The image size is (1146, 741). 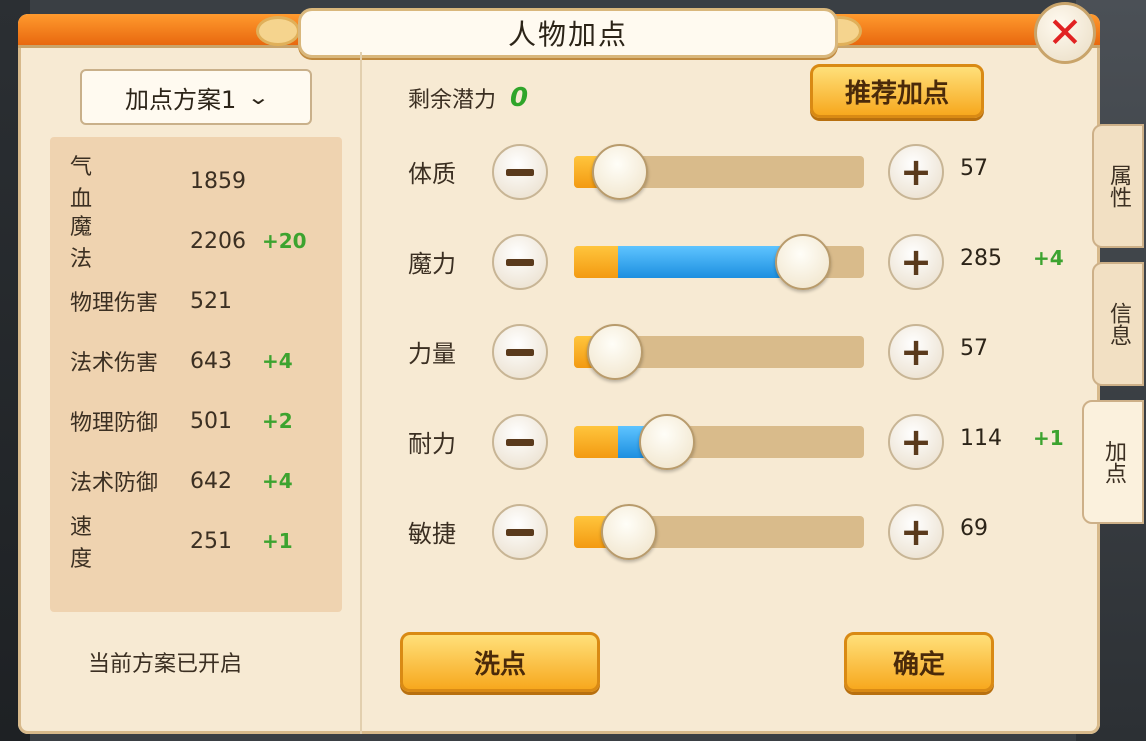 I want to click on tab-attributes-label: 属性, so click(x=1118, y=186).